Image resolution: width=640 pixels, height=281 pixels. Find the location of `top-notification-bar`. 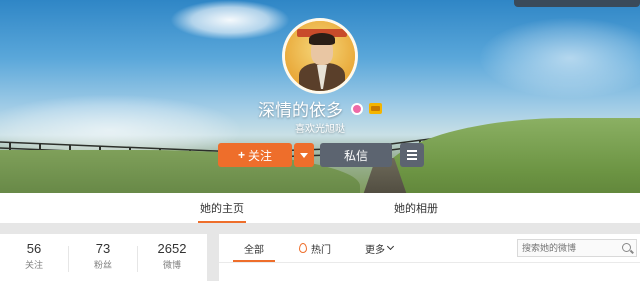

top-notification-bar is located at coordinates (577, 3).